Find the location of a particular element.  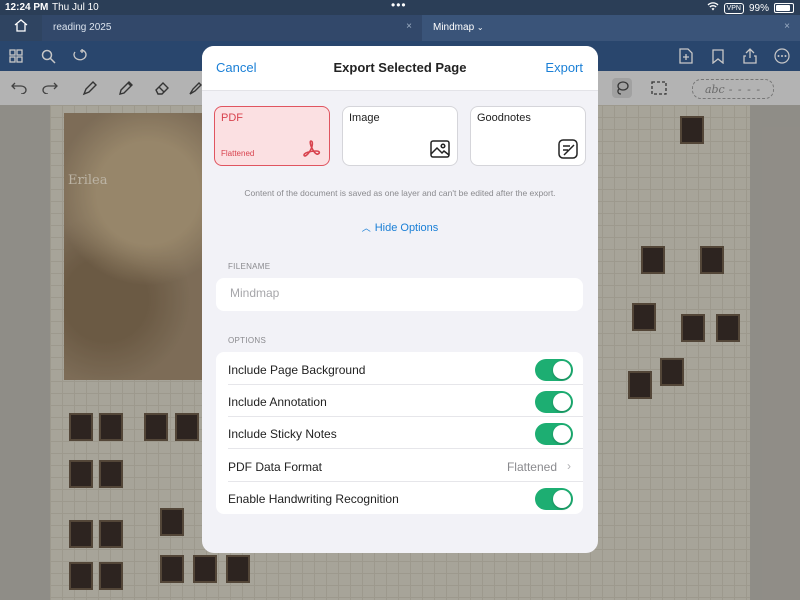

format-goodnotes-option: Goodnotes is located at coordinates (528, 136).